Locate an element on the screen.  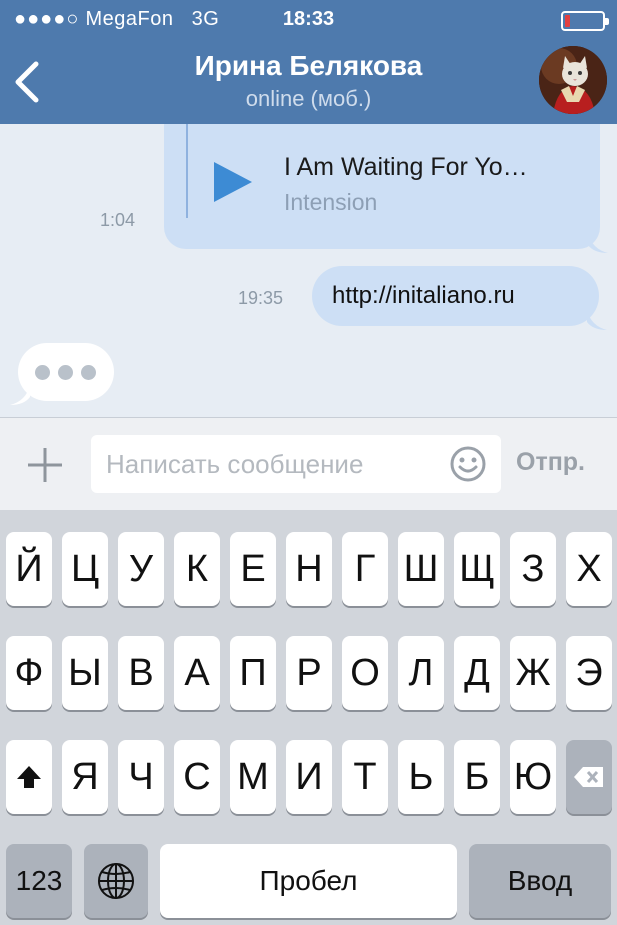
clock: 18:33 is located at coordinates (308, 19).